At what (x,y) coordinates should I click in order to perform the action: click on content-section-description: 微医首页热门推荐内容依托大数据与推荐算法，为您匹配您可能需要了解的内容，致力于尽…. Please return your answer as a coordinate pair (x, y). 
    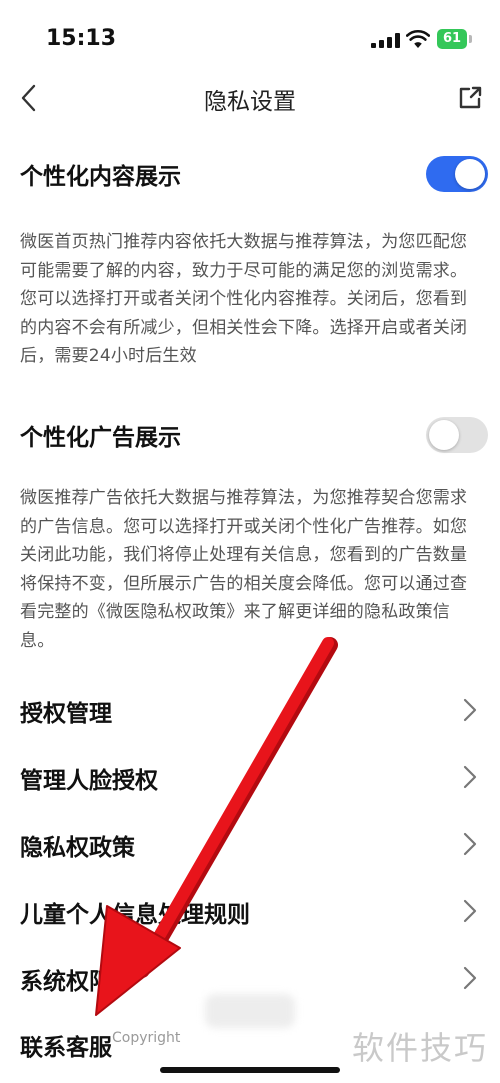
    Looking at the image, I should click on (244, 299).